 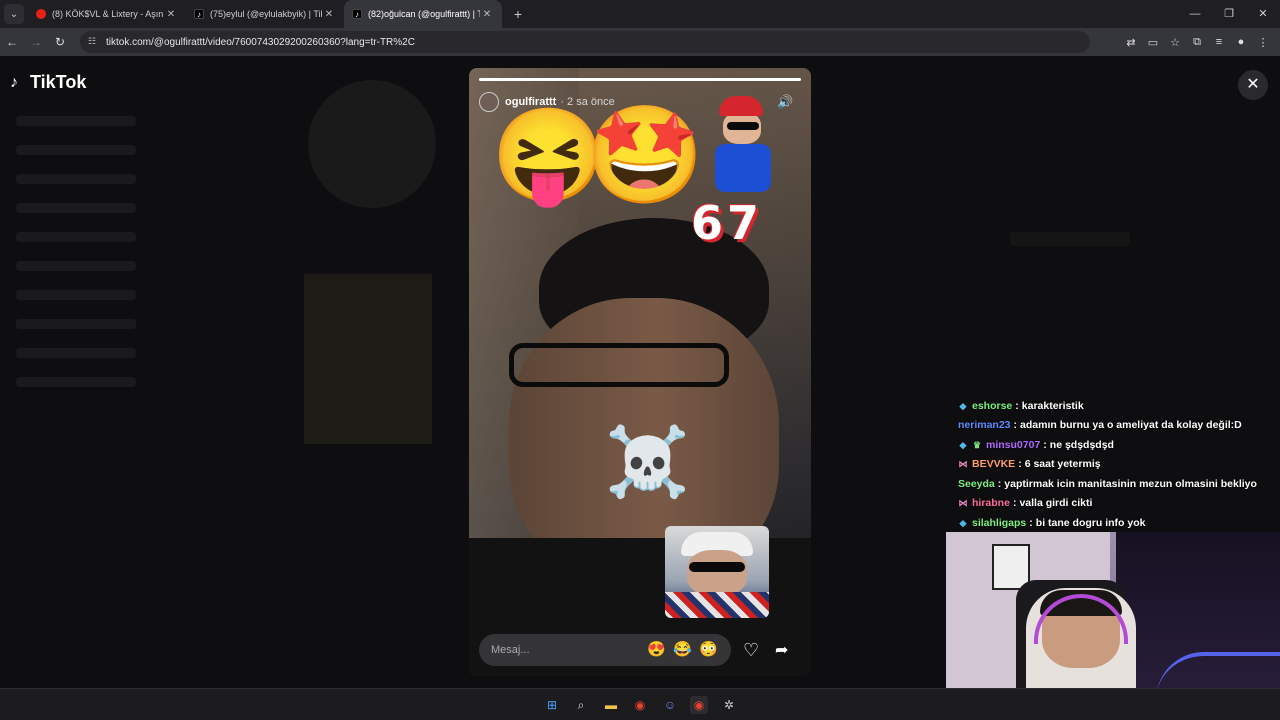 I want to click on reload-icon: ↻, so click(x=60, y=42).